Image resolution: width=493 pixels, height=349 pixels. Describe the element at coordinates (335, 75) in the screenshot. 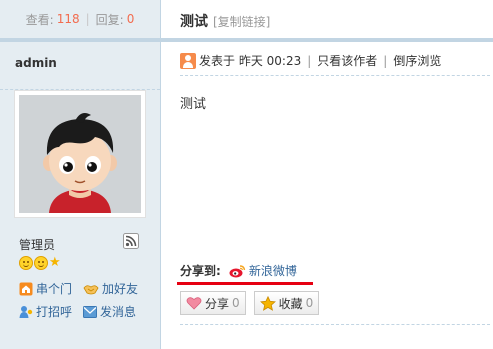

I see `meta-divider-line` at that location.